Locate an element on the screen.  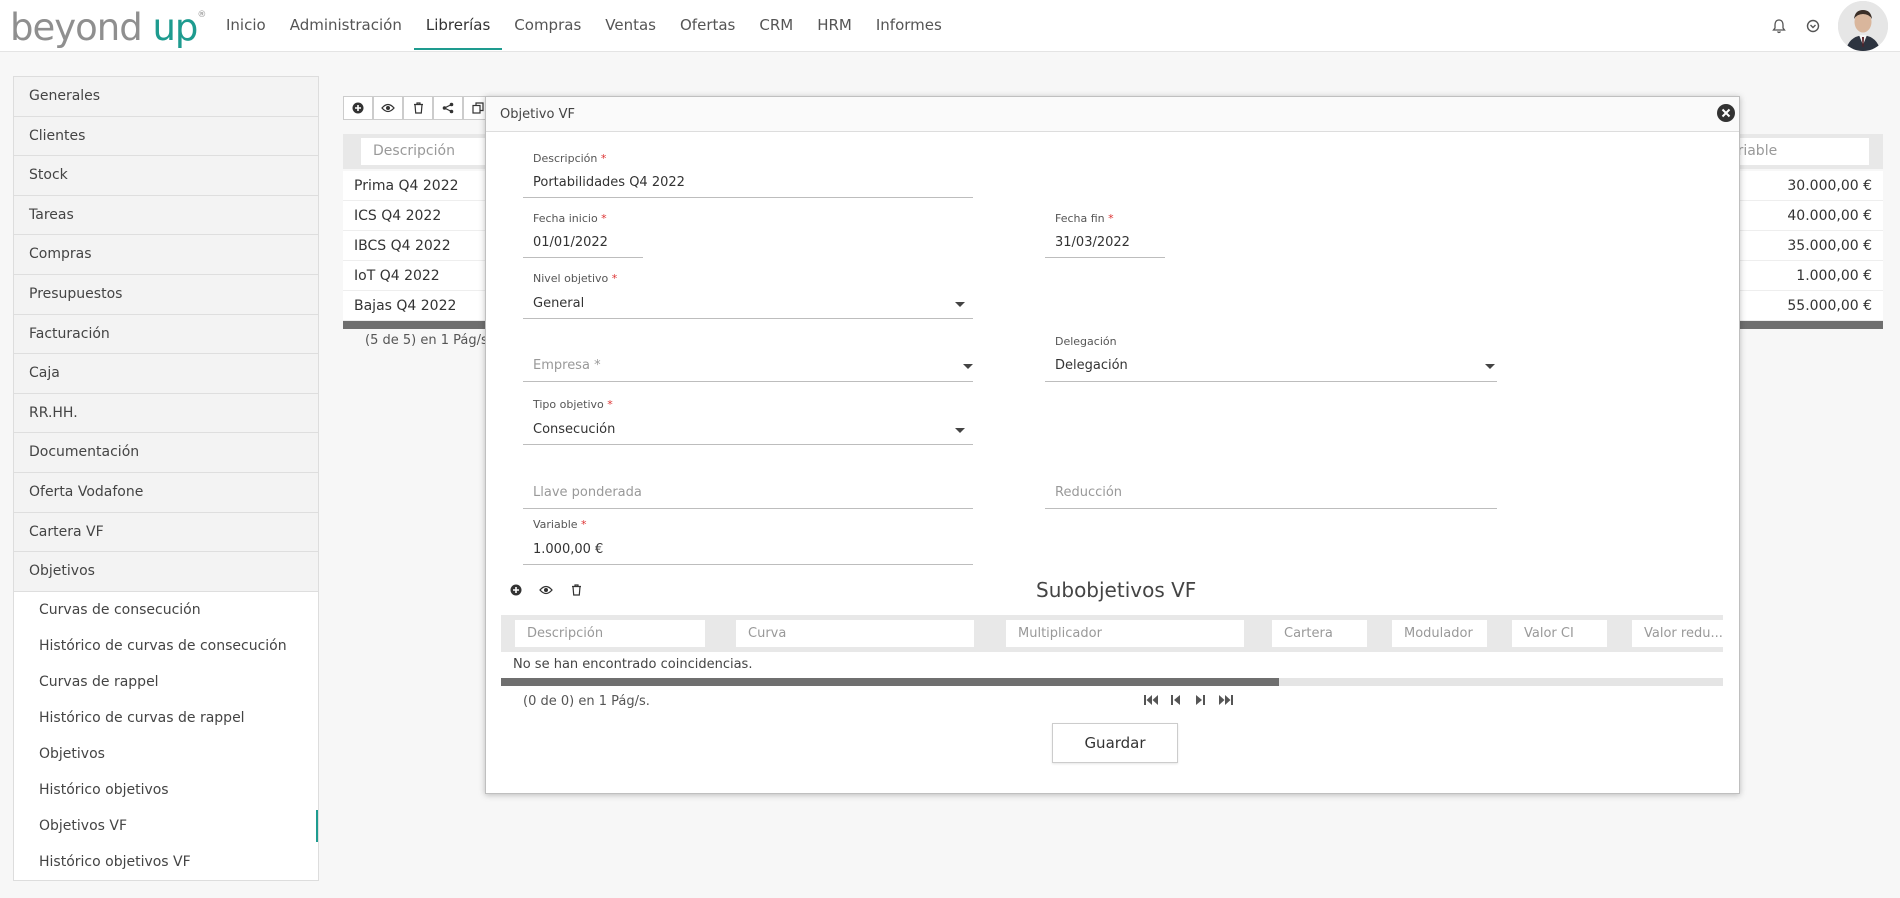
tipo-objetivo-select: Tipo objetivo * Consecución is located at coordinates (748, 421).